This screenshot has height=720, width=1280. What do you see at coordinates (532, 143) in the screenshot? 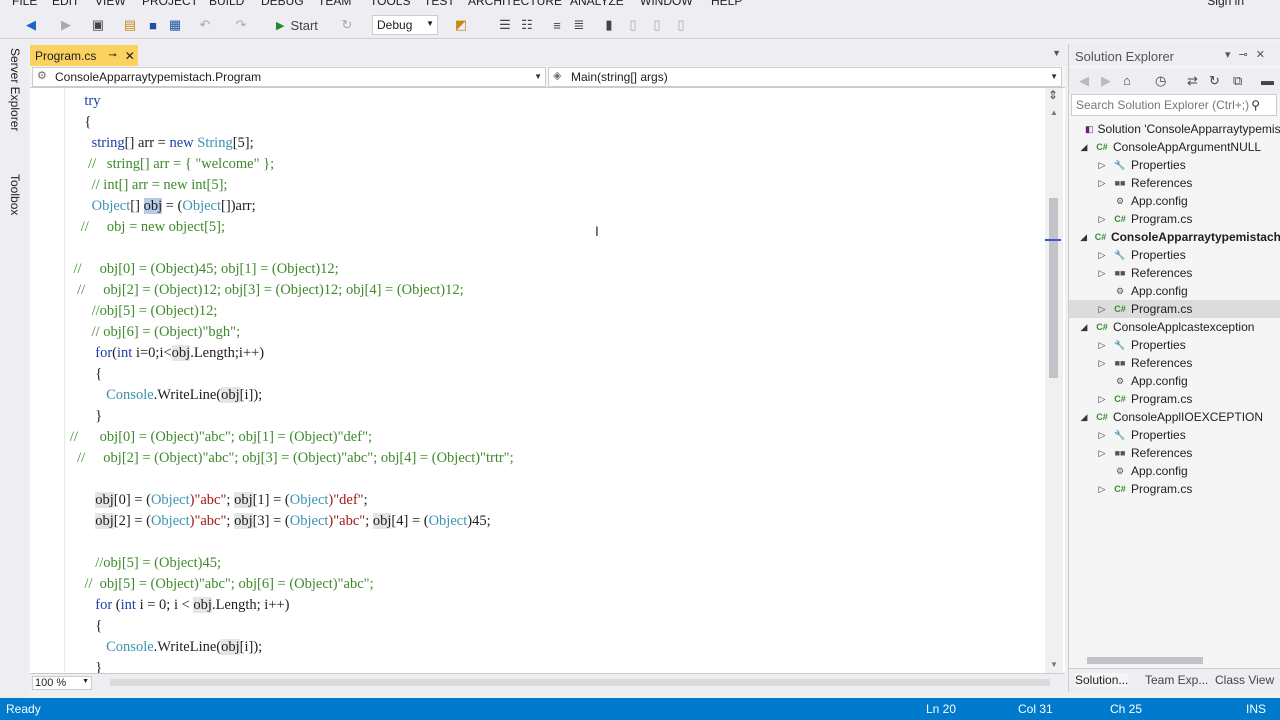
I see `code-line: string[] arr = new String[5];` at bounding box center [532, 143].